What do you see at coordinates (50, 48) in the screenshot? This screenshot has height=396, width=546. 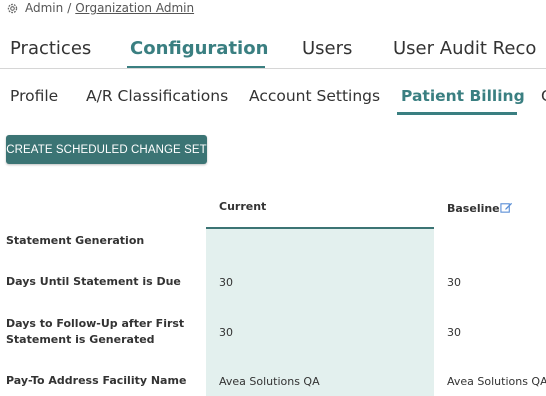 I see `tab-practices: Practices` at bounding box center [50, 48].